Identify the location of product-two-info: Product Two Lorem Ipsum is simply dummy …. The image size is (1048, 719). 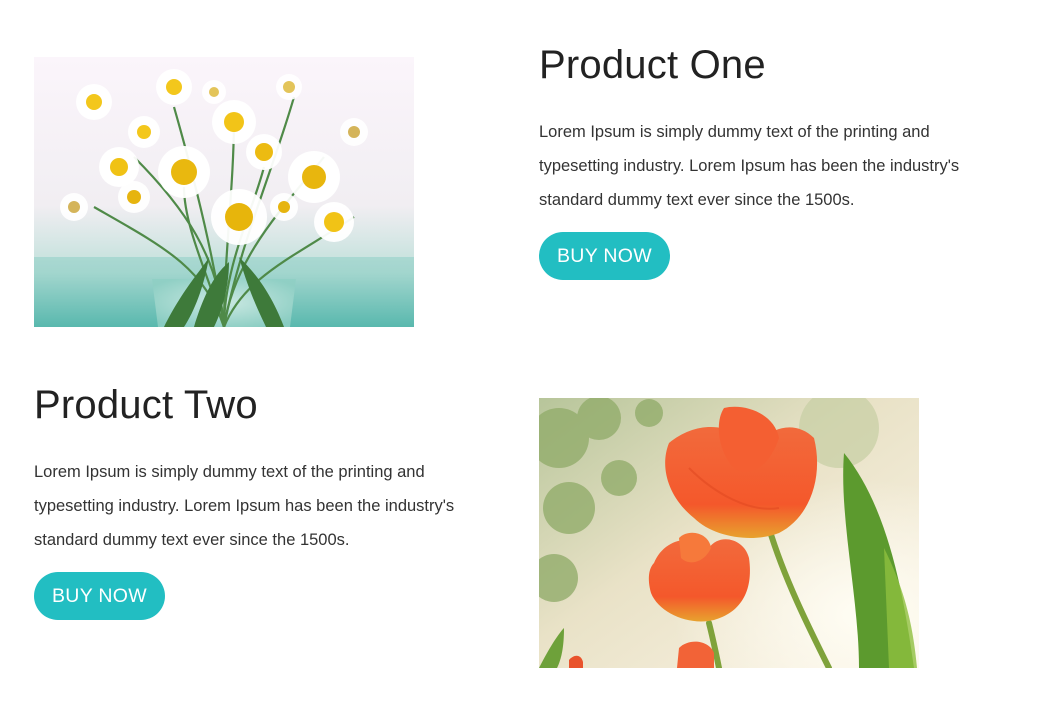
(264, 502).